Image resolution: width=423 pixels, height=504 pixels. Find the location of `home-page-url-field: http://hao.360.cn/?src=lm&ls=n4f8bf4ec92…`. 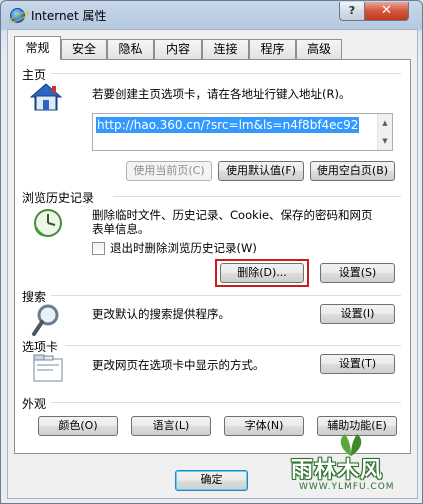

home-page-url-field: http://hao.360.cn/?src=lm&ls=n4f8bf4ec92… is located at coordinates (242, 132).